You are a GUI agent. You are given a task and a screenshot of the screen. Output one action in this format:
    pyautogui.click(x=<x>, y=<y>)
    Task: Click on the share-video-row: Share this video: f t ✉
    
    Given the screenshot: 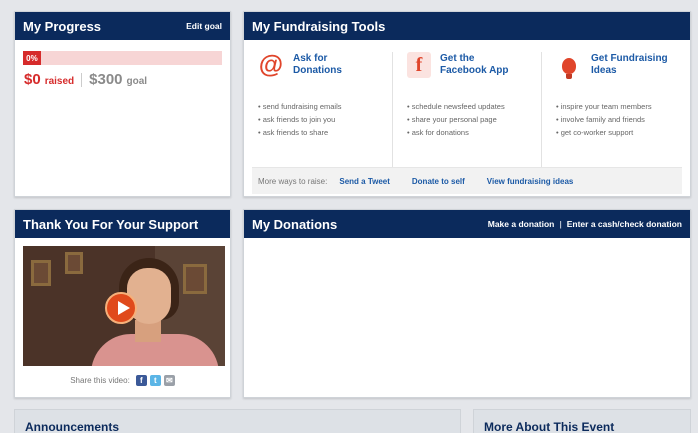 What is the action you would take?
    pyautogui.click(x=122, y=380)
    